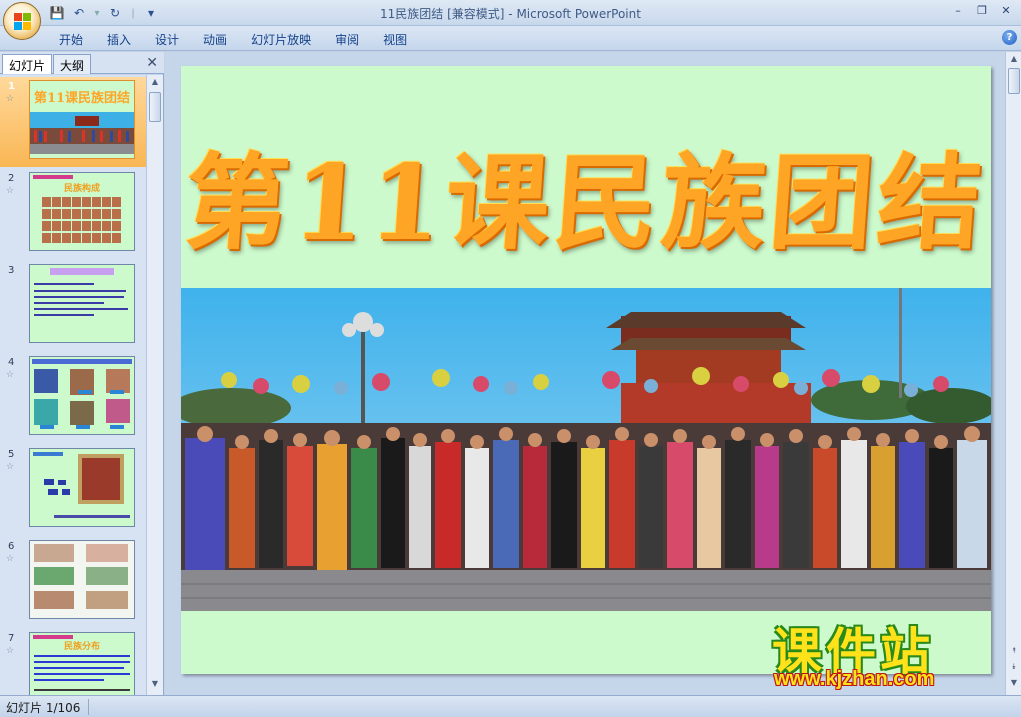  What do you see at coordinates (152, 63) in the screenshot?
I see `close-pane-icon: ✕` at bounding box center [152, 63].